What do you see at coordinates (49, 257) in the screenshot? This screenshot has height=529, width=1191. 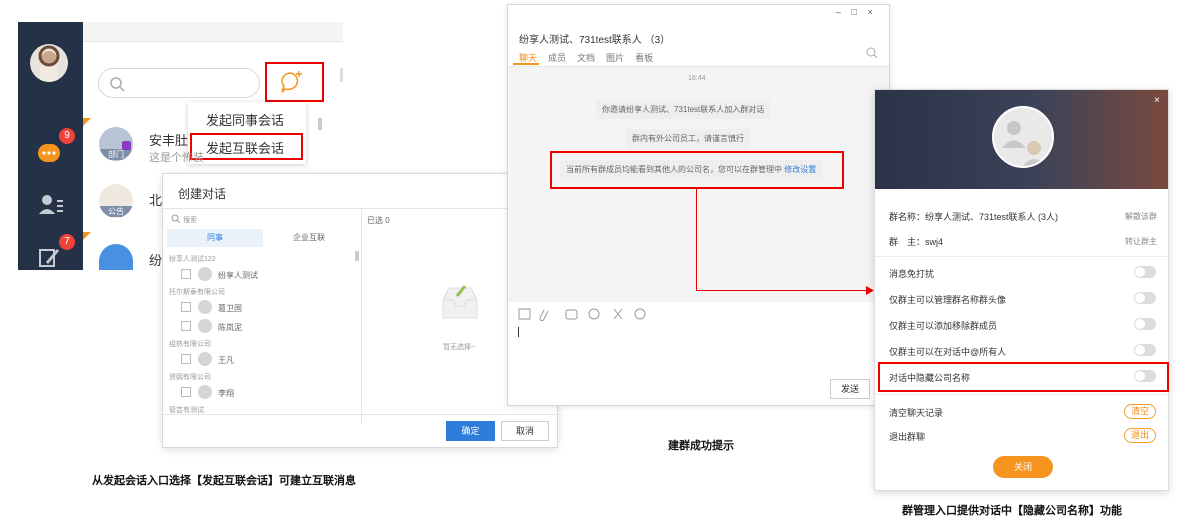 I see `edit-icon` at bounding box center [49, 257].